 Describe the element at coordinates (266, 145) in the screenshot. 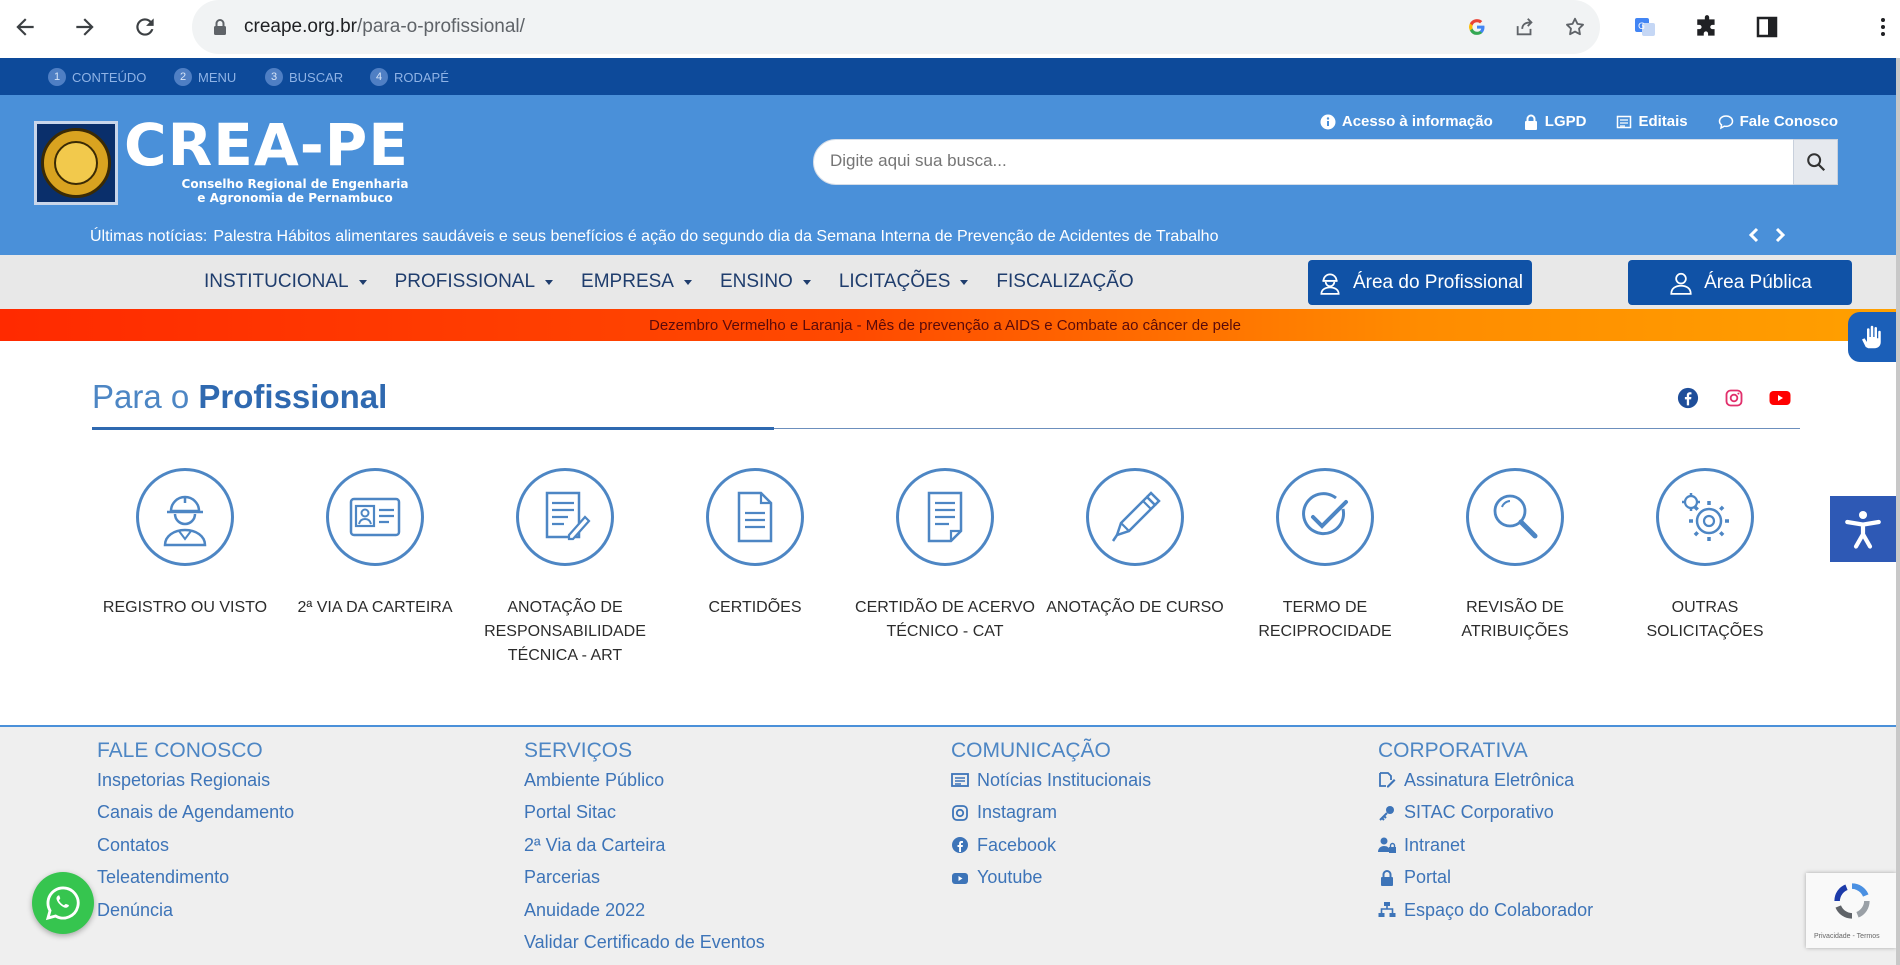

I see `site-logo-title: CREA-PE` at that location.